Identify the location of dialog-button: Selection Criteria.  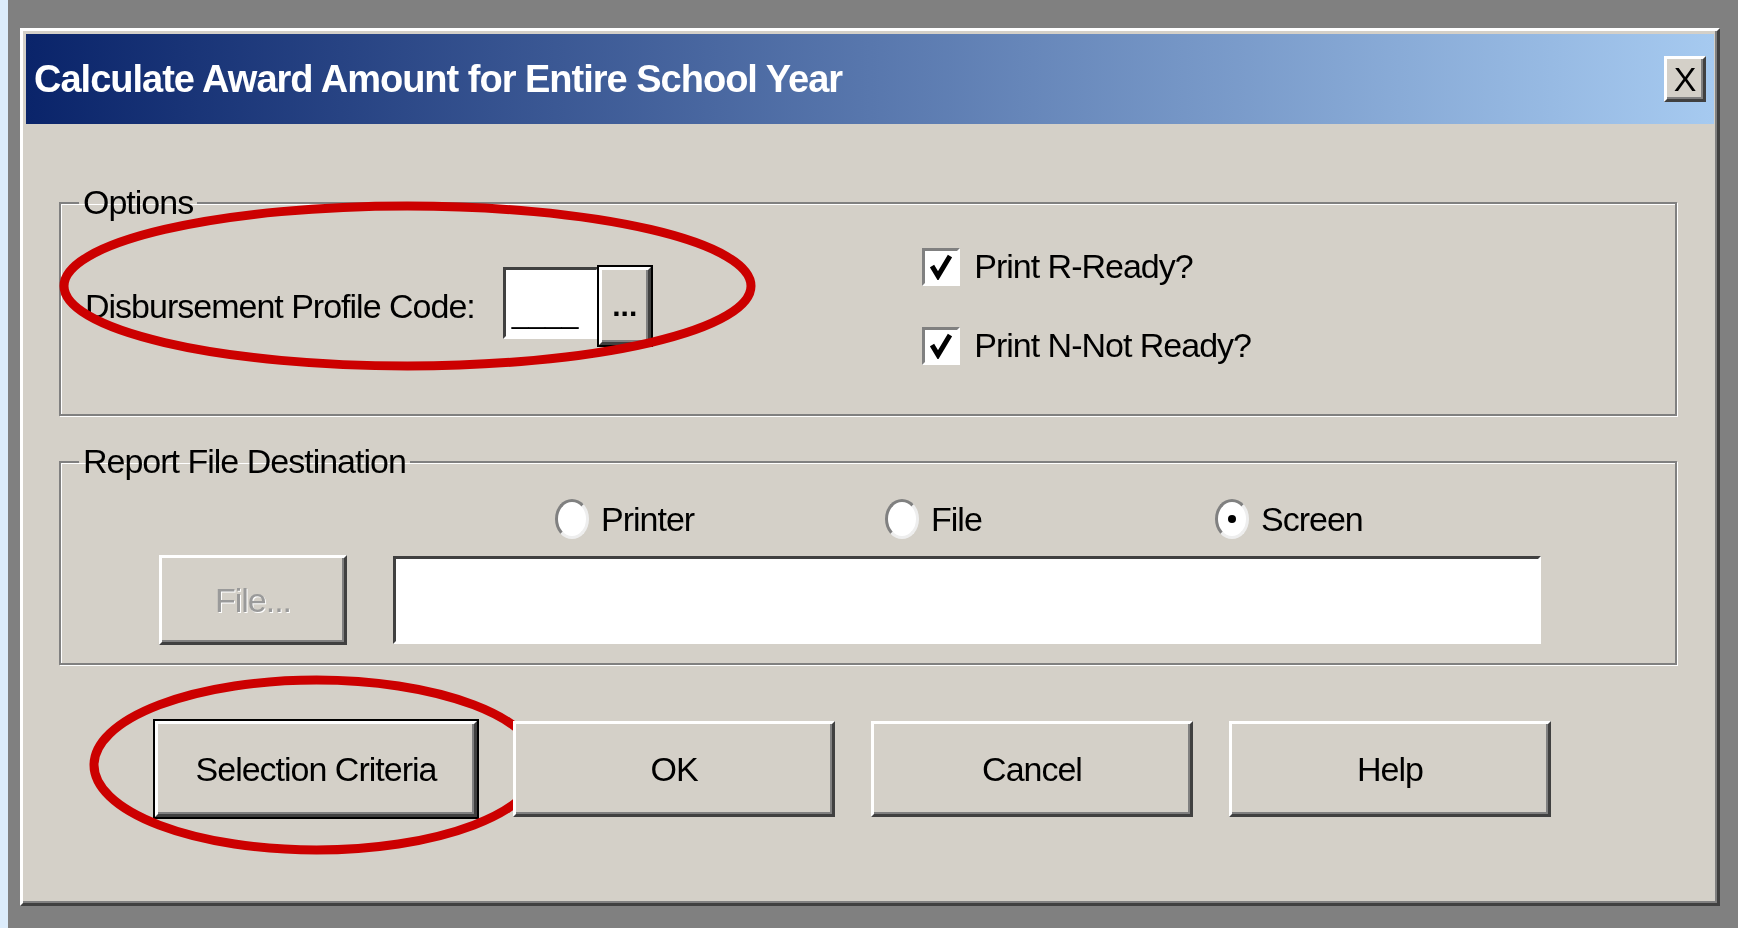
(316, 769).